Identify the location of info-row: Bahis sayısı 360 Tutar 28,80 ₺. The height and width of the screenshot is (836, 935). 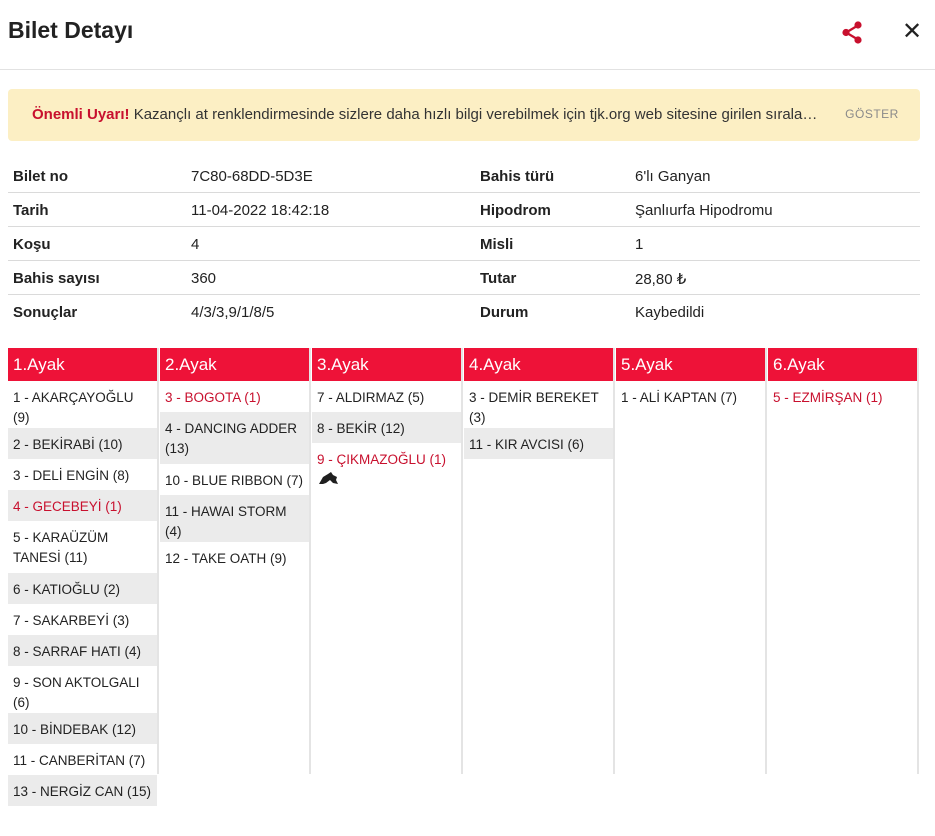
(464, 278).